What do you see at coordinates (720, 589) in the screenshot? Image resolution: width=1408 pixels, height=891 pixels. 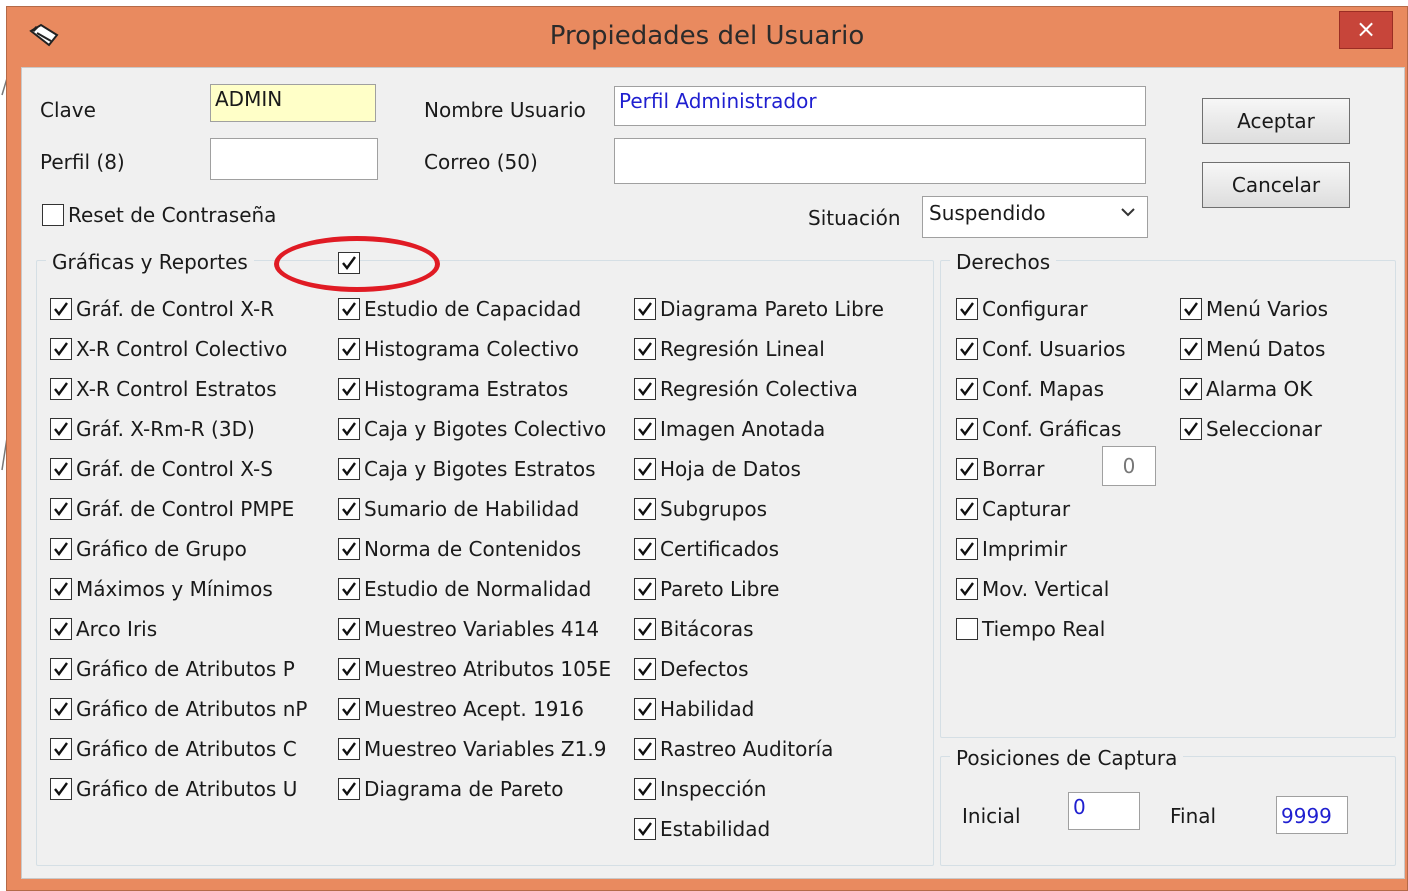 I see `option-label: Pareto Libre` at bounding box center [720, 589].